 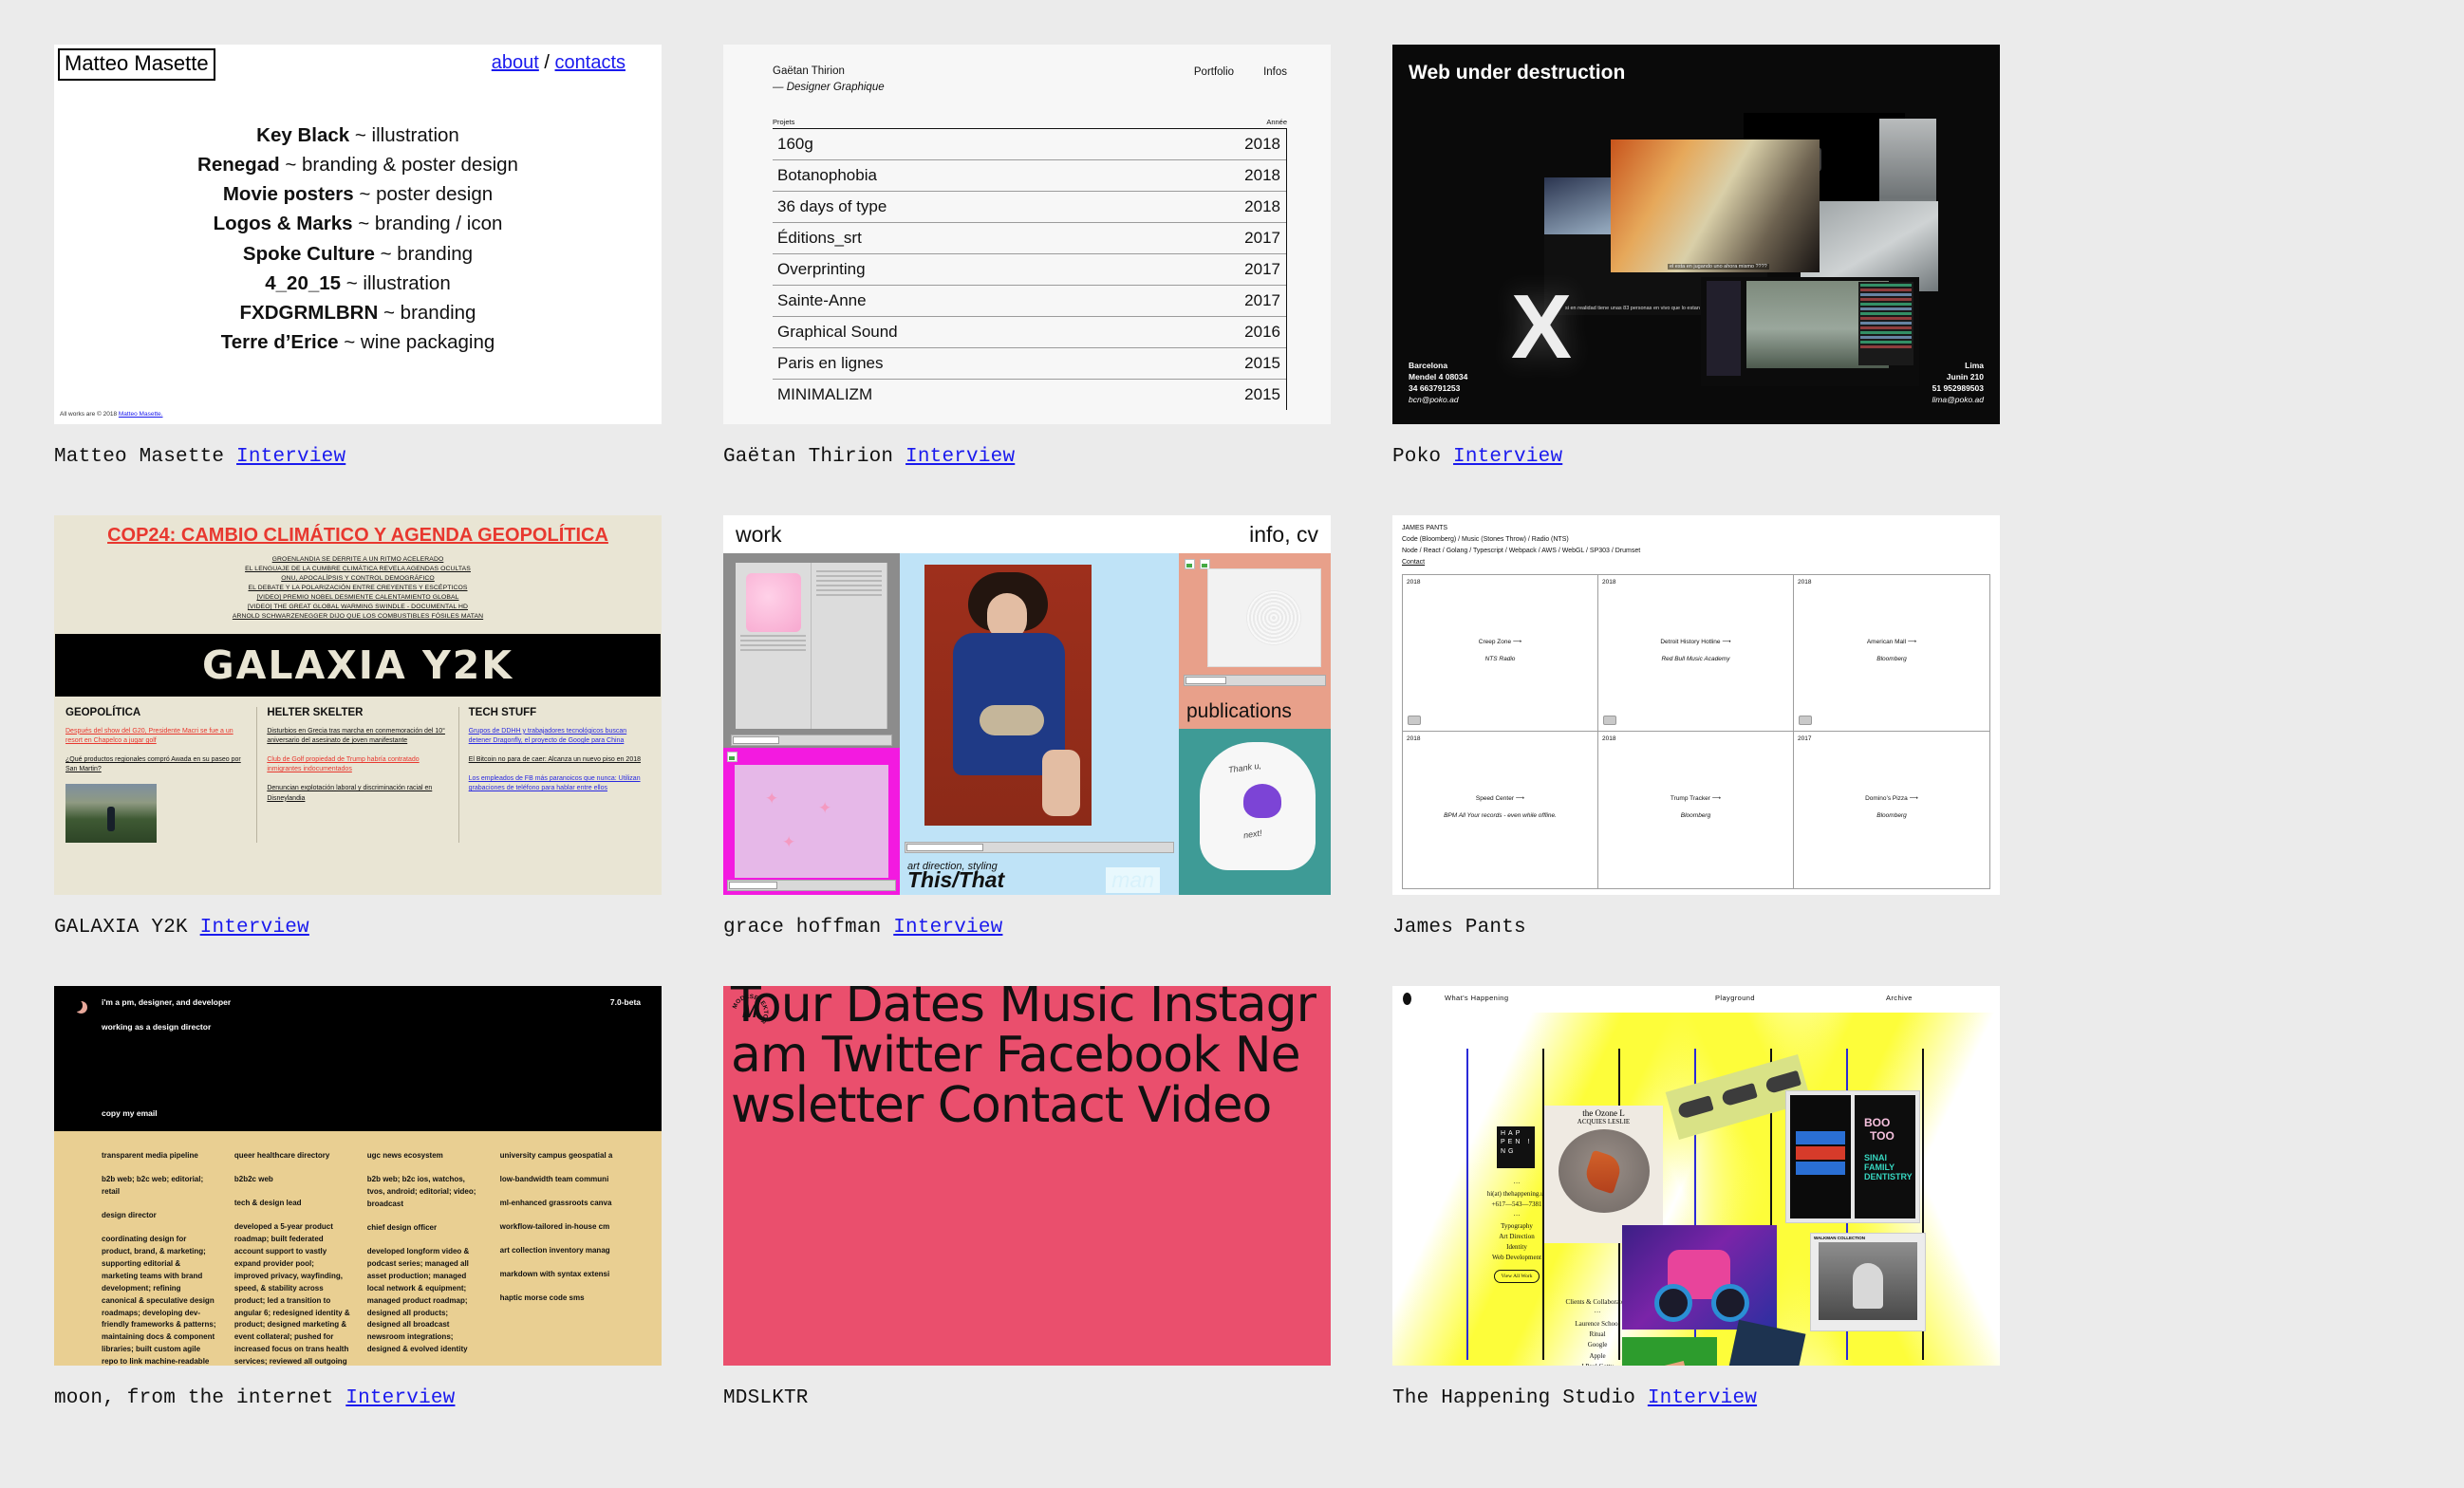 What do you see at coordinates (1514, 1398) in the screenshot?
I see `caption-title: The Happening Studio` at bounding box center [1514, 1398].